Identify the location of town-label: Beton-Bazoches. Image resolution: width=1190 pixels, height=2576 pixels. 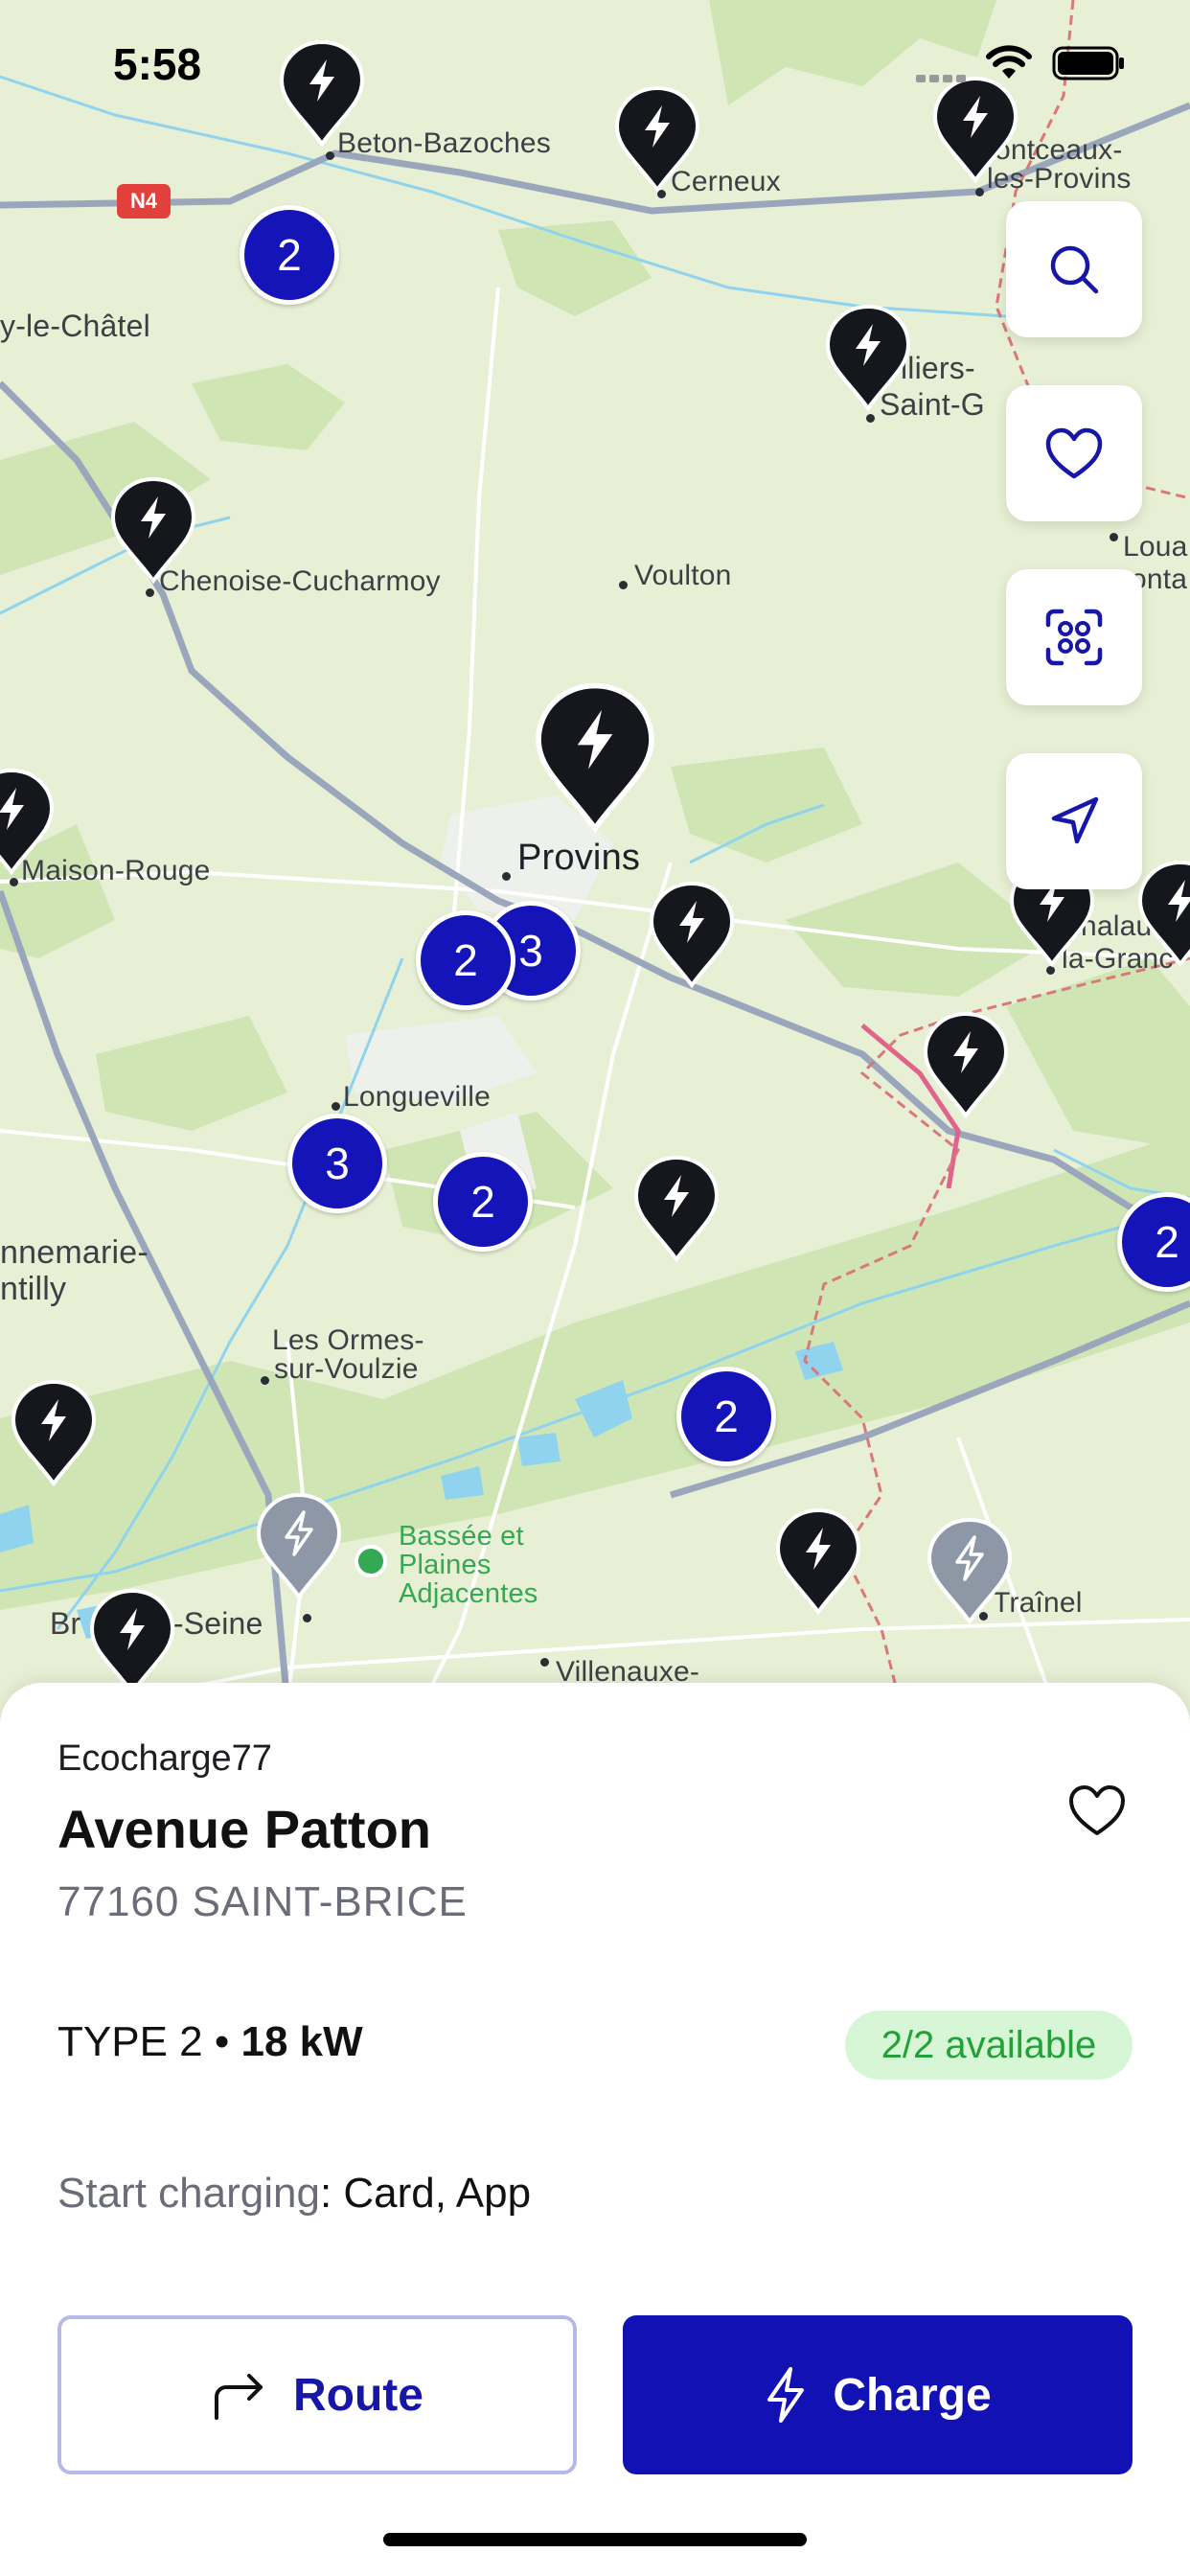
(444, 143).